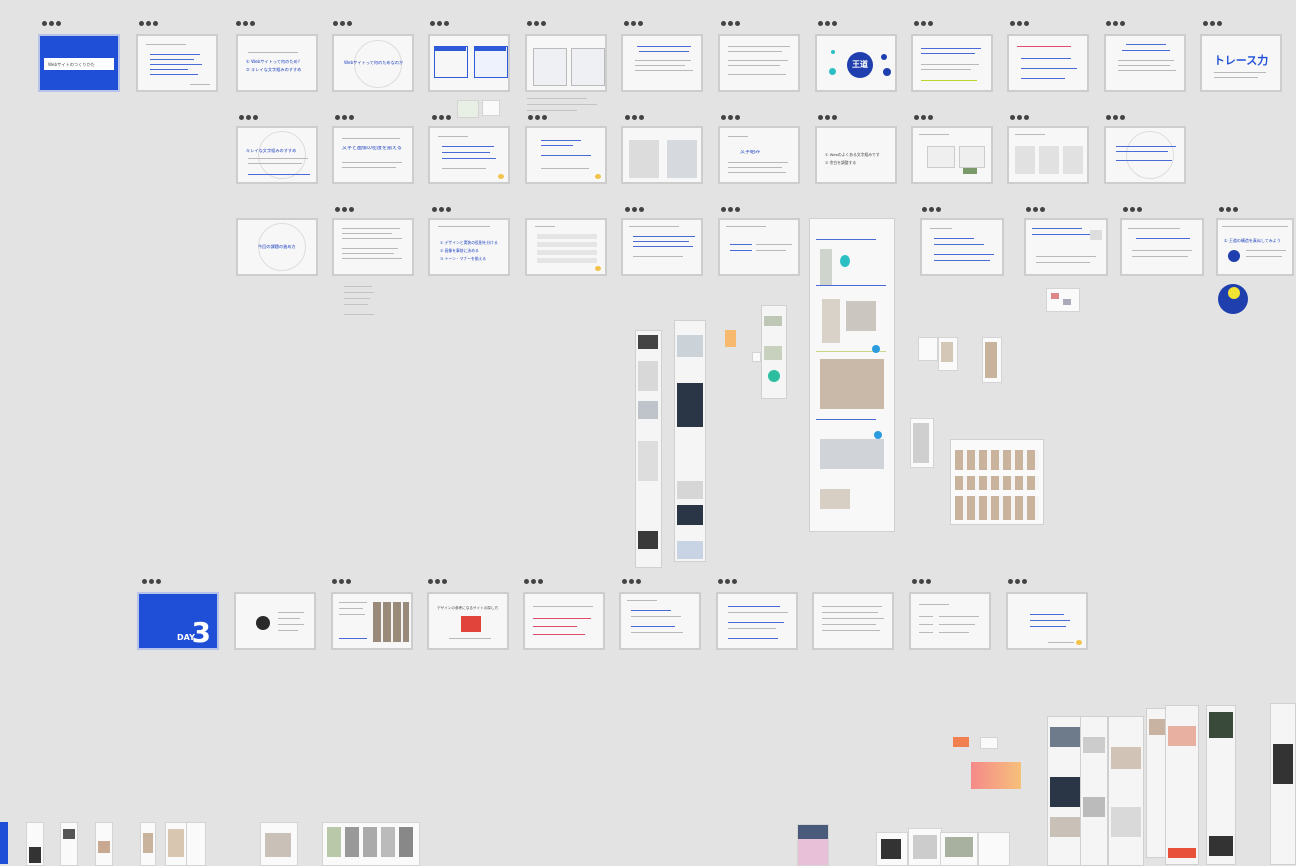 Image resolution: width=1296 pixels, height=866 pixels. I want to click on gradient-sticker, so click(996, 775).